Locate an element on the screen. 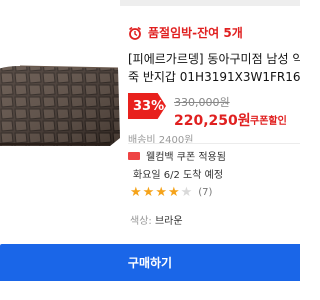  coupon-ticket-icon is located at coordinates (134, 155).